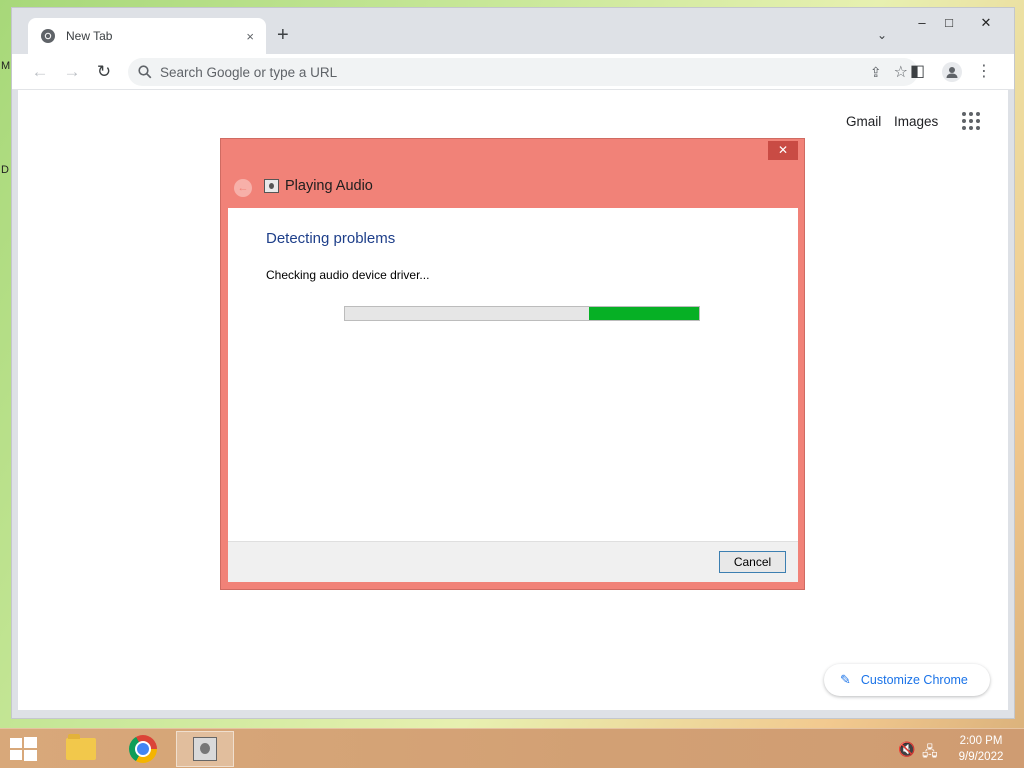 The image size is (1024, 768). I want to click on close-window-button: ✕, so click(986, 23).